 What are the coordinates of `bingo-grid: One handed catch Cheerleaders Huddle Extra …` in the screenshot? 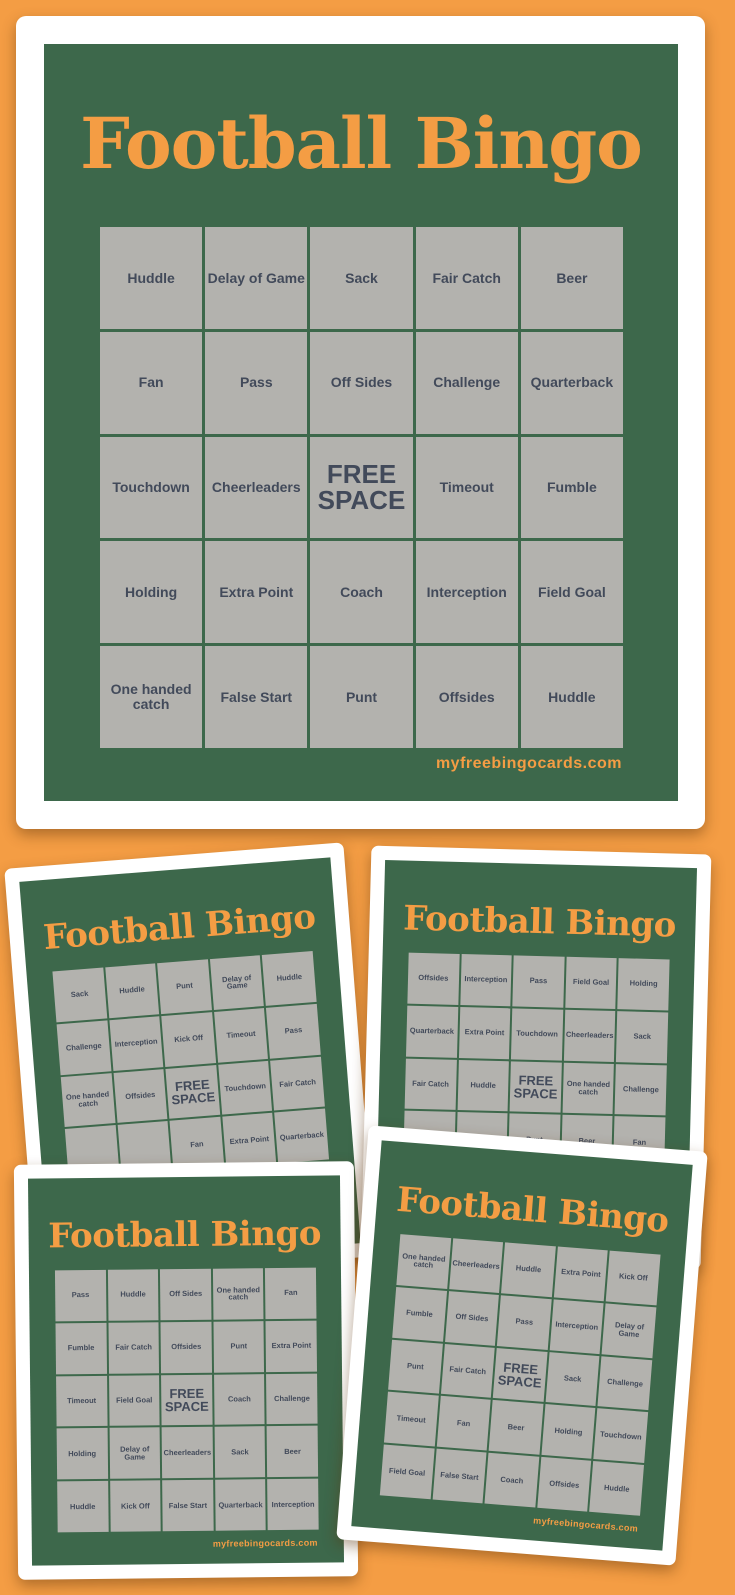 It's located at (520, 1375).